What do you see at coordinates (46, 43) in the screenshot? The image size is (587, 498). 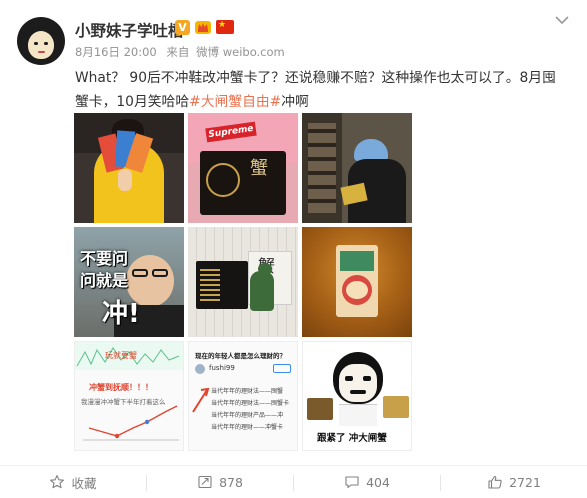 I see `avatar-eye-right` at bounding box center [46, 43].